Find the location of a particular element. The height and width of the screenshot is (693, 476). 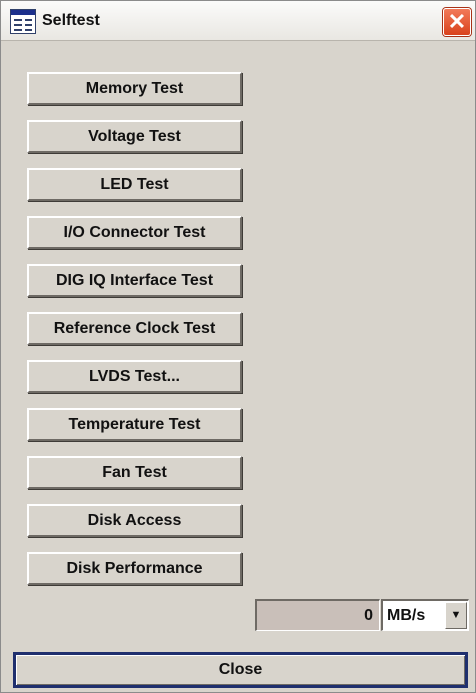

reference-clock-test-button: Reference Clock Test is located at coordinates (134, 328).